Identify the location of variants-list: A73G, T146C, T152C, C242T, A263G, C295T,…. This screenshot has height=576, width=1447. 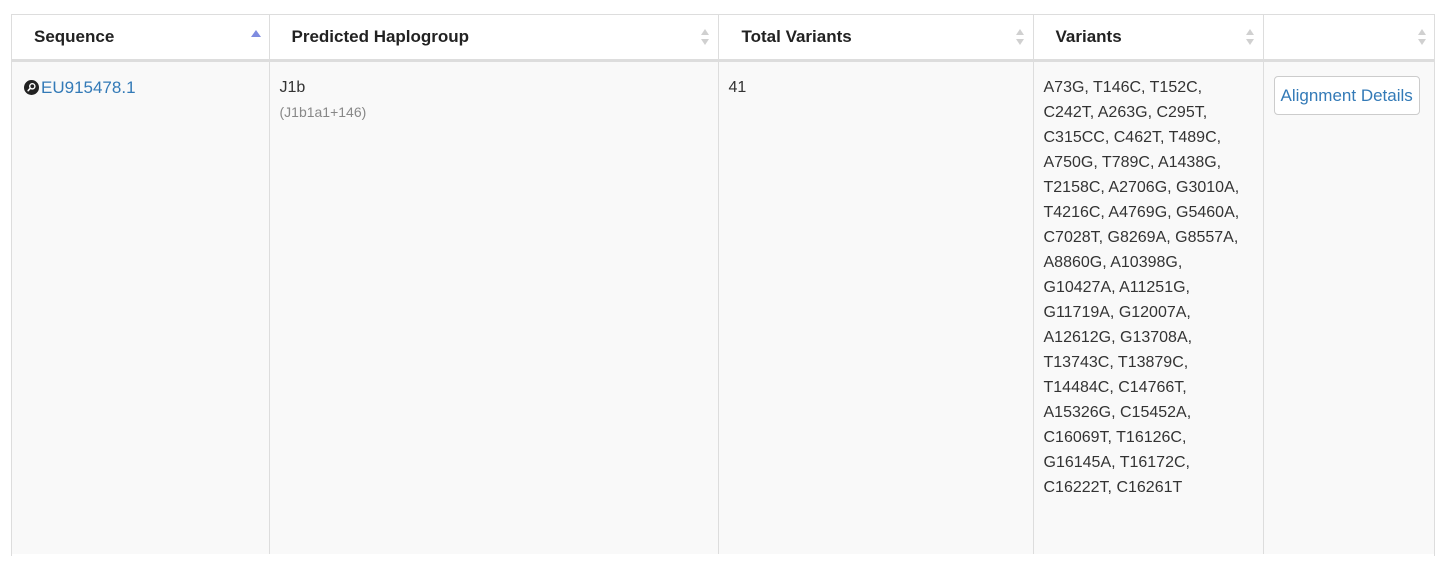
(1141, 287).